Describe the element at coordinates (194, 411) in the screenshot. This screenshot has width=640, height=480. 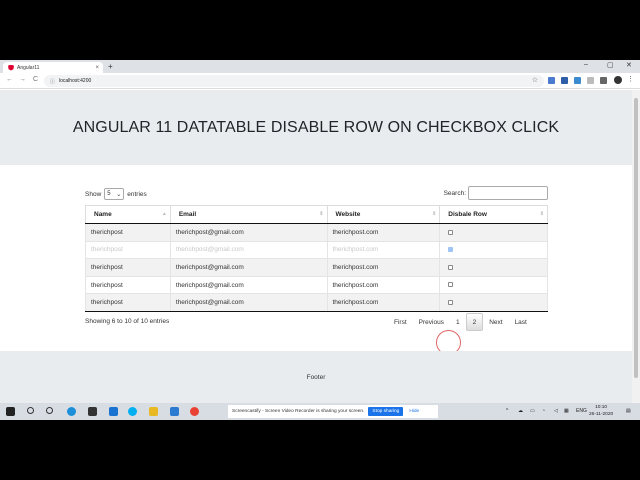
I see `chrome-icon` at that location.